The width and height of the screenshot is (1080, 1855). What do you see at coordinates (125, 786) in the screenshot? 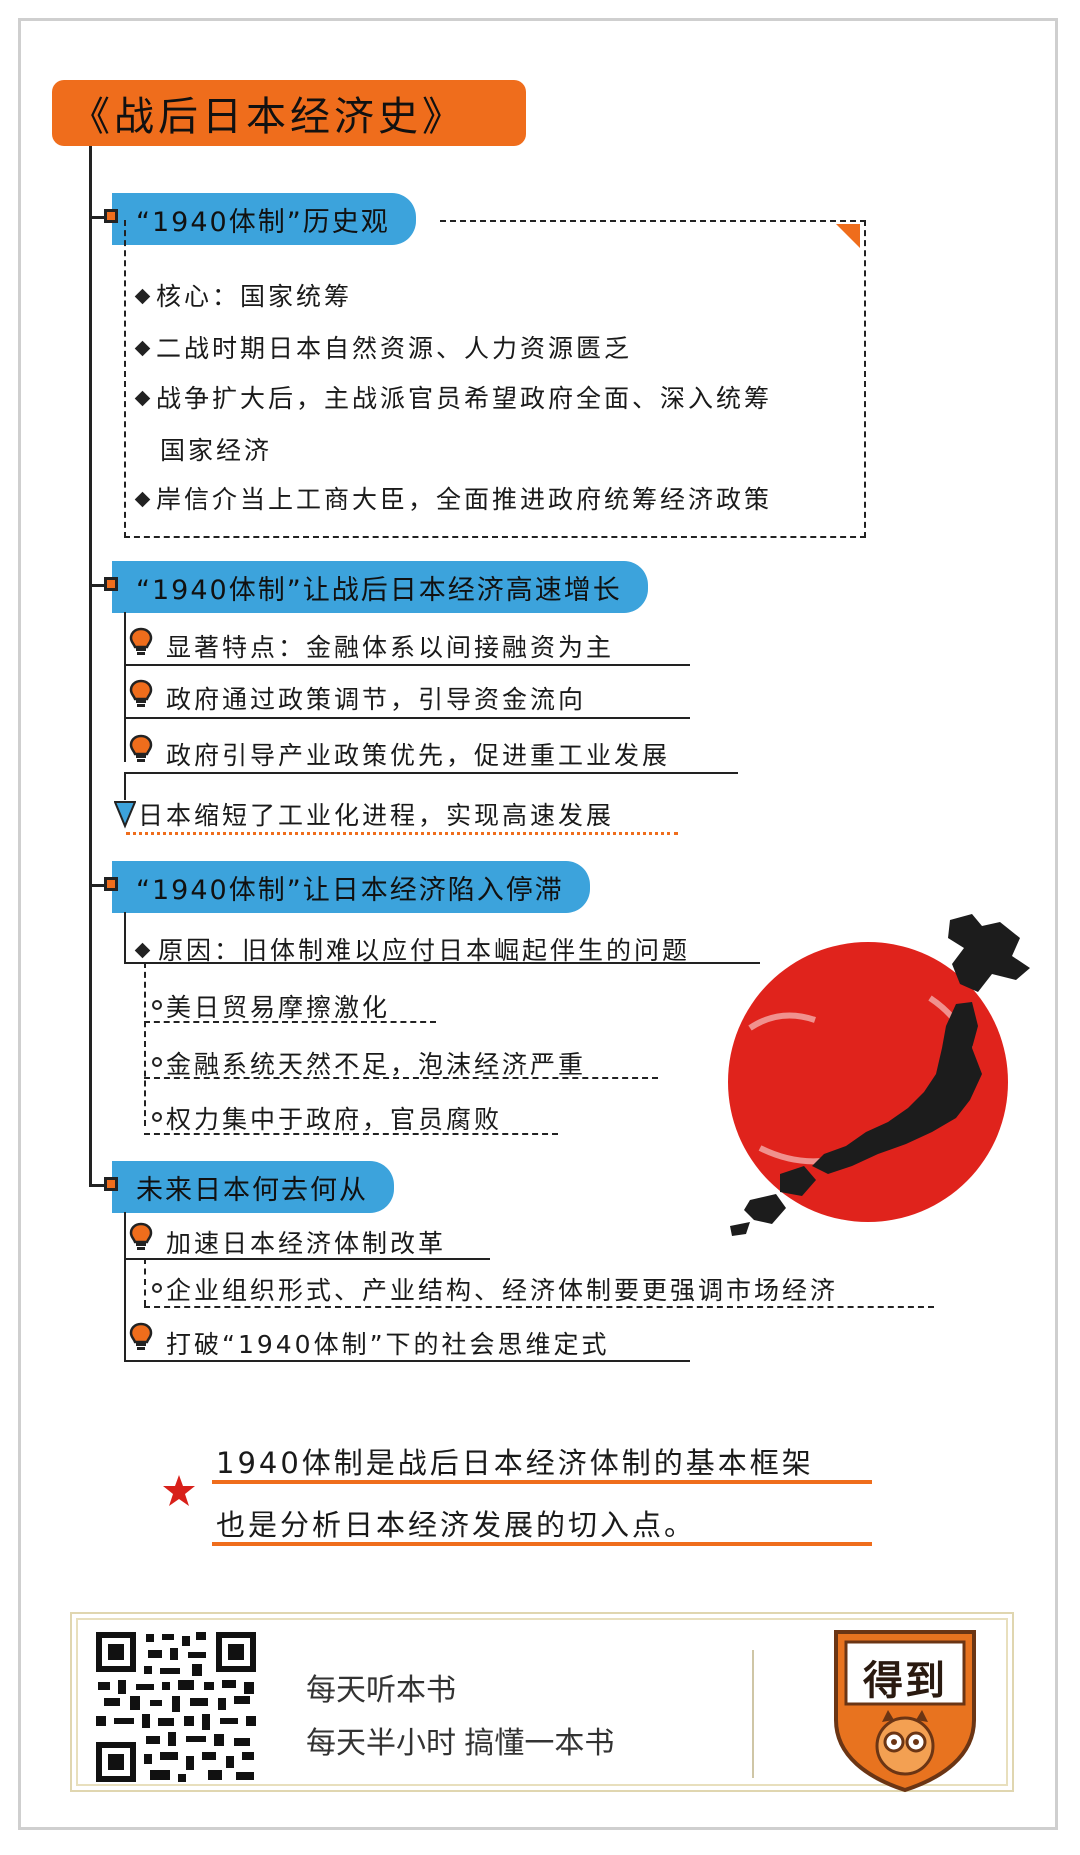
I see `arrow-stem` at bounding box center [125, 786].